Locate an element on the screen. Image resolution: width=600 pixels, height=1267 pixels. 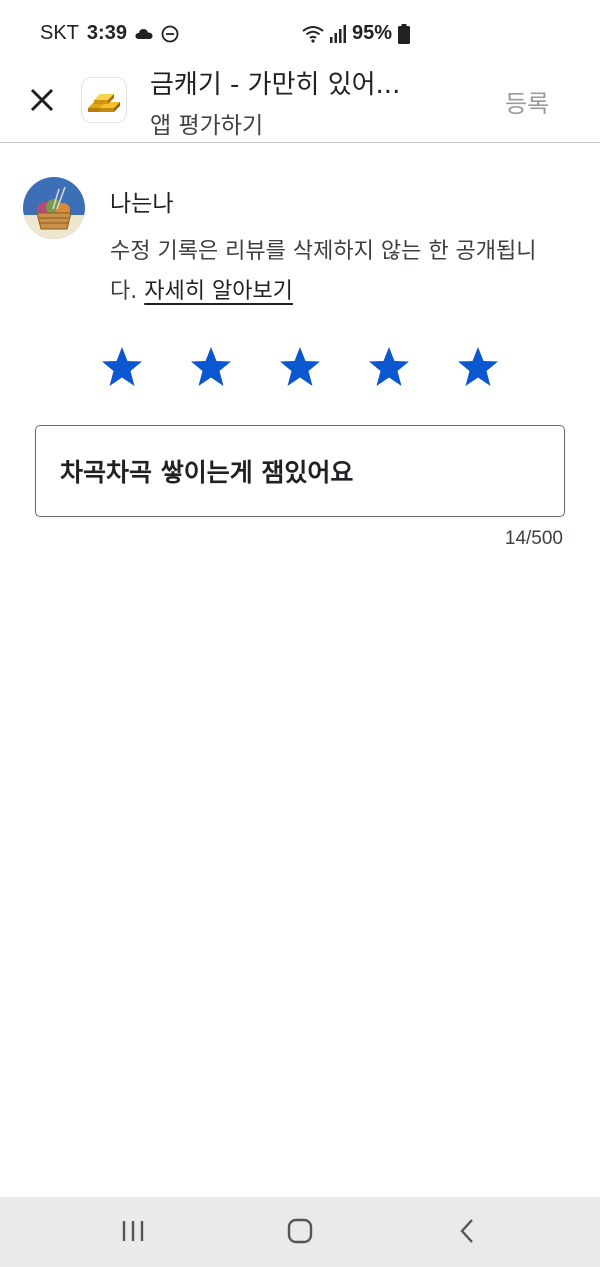
character-counter: 14/500 is located at coordinates (533, 538).